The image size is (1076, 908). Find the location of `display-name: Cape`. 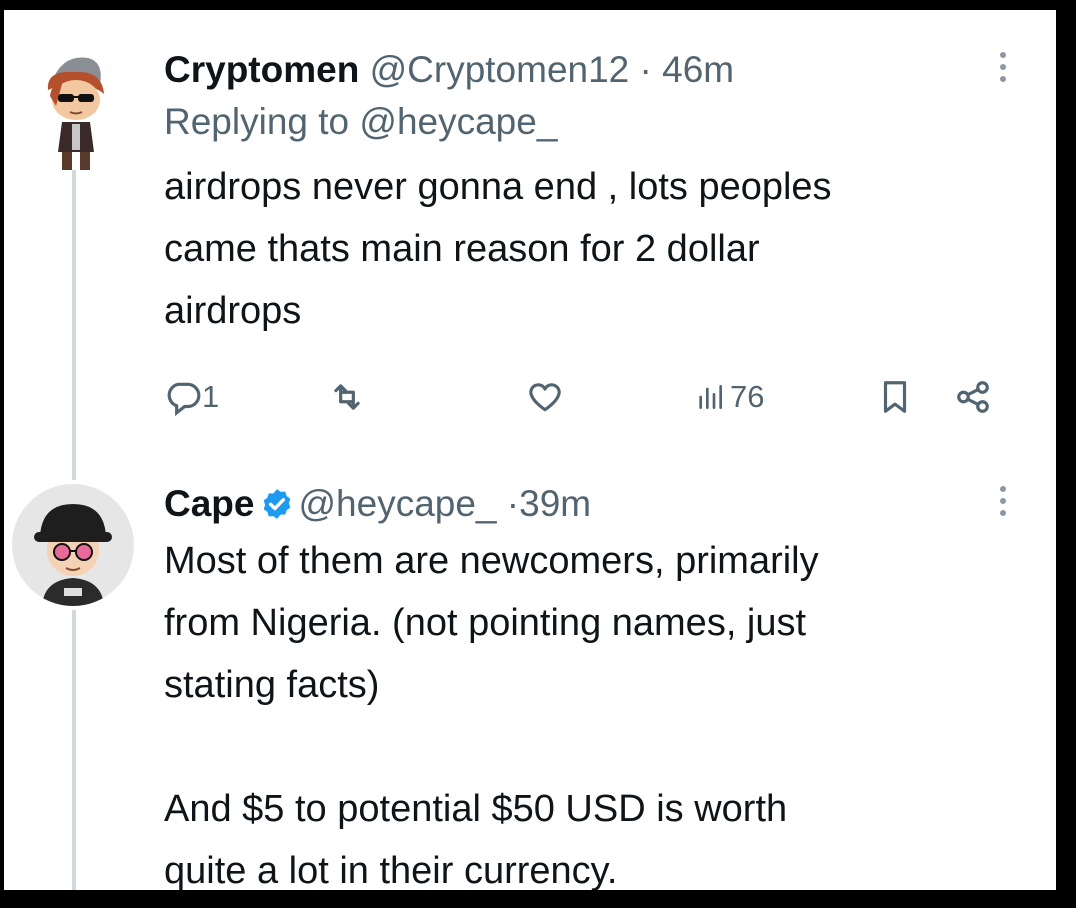

display-name: Cape is located at coordinates (209, 503).